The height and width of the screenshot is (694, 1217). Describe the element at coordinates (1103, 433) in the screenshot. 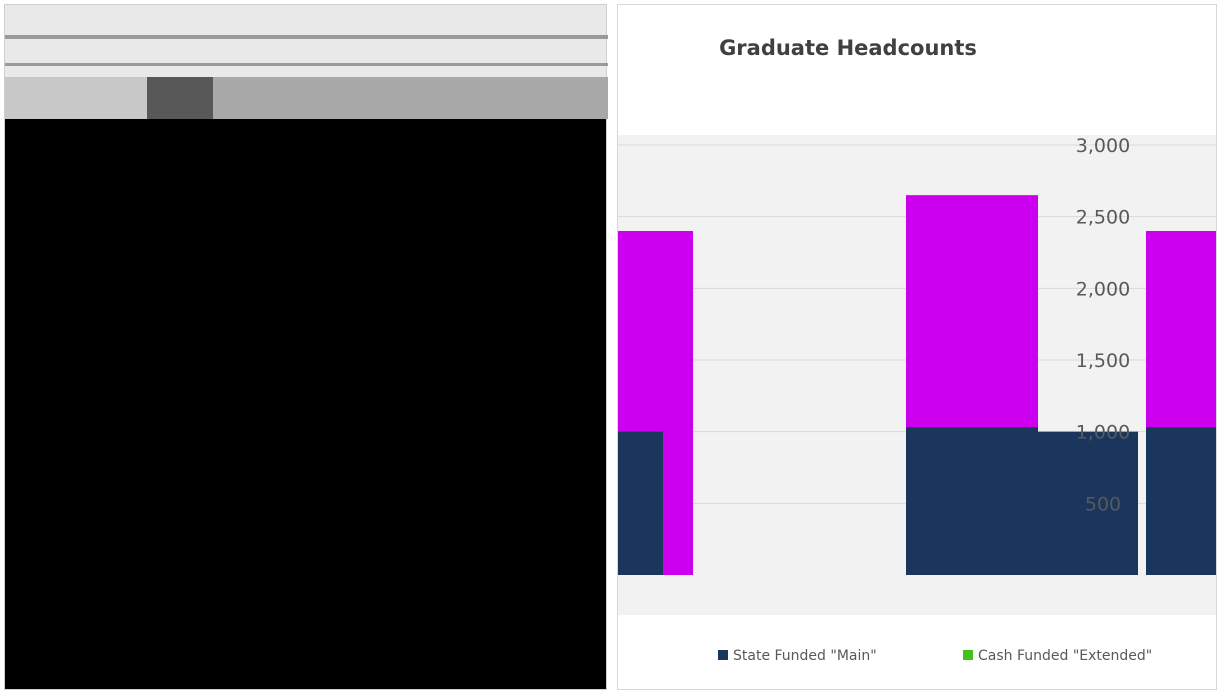

I see `y-tick-label: 1,000` at that location.